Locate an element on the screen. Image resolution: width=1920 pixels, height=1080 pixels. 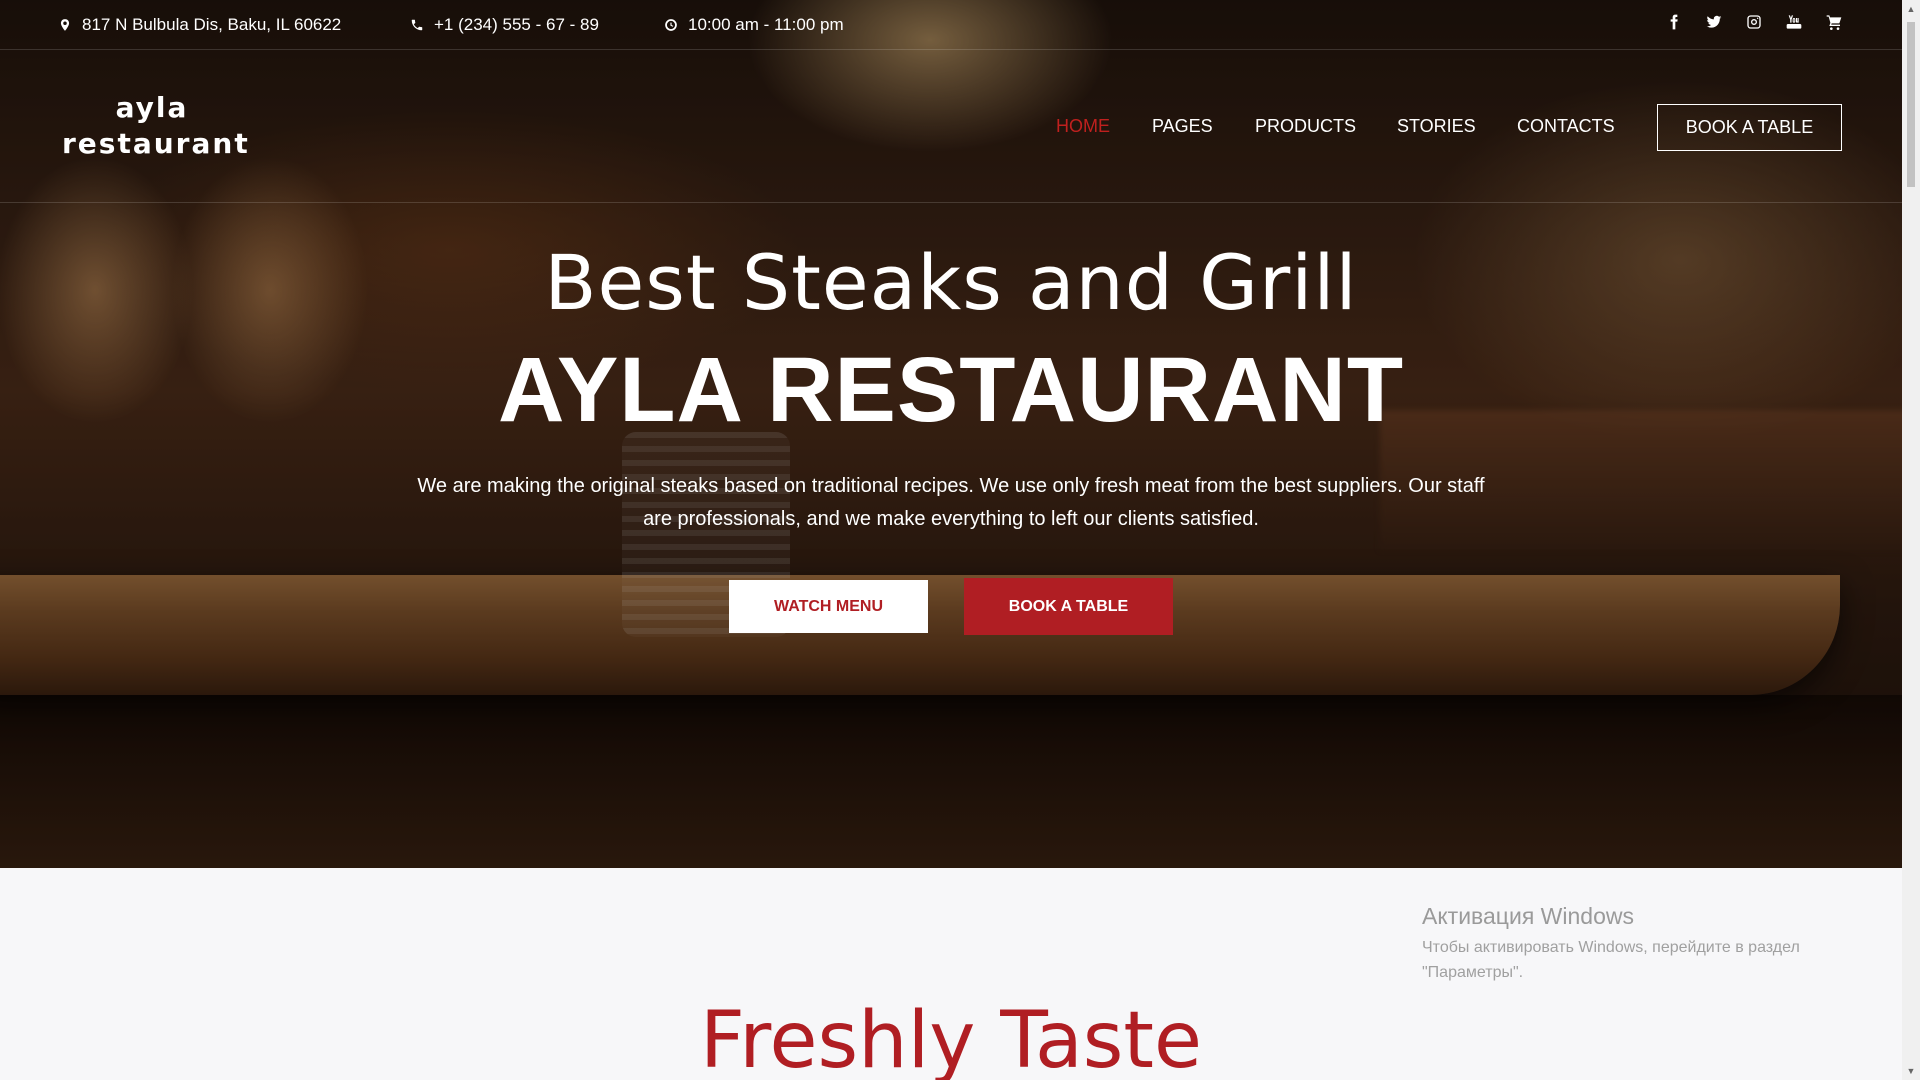
instagram-icon is located at coordinates (1753, 21).